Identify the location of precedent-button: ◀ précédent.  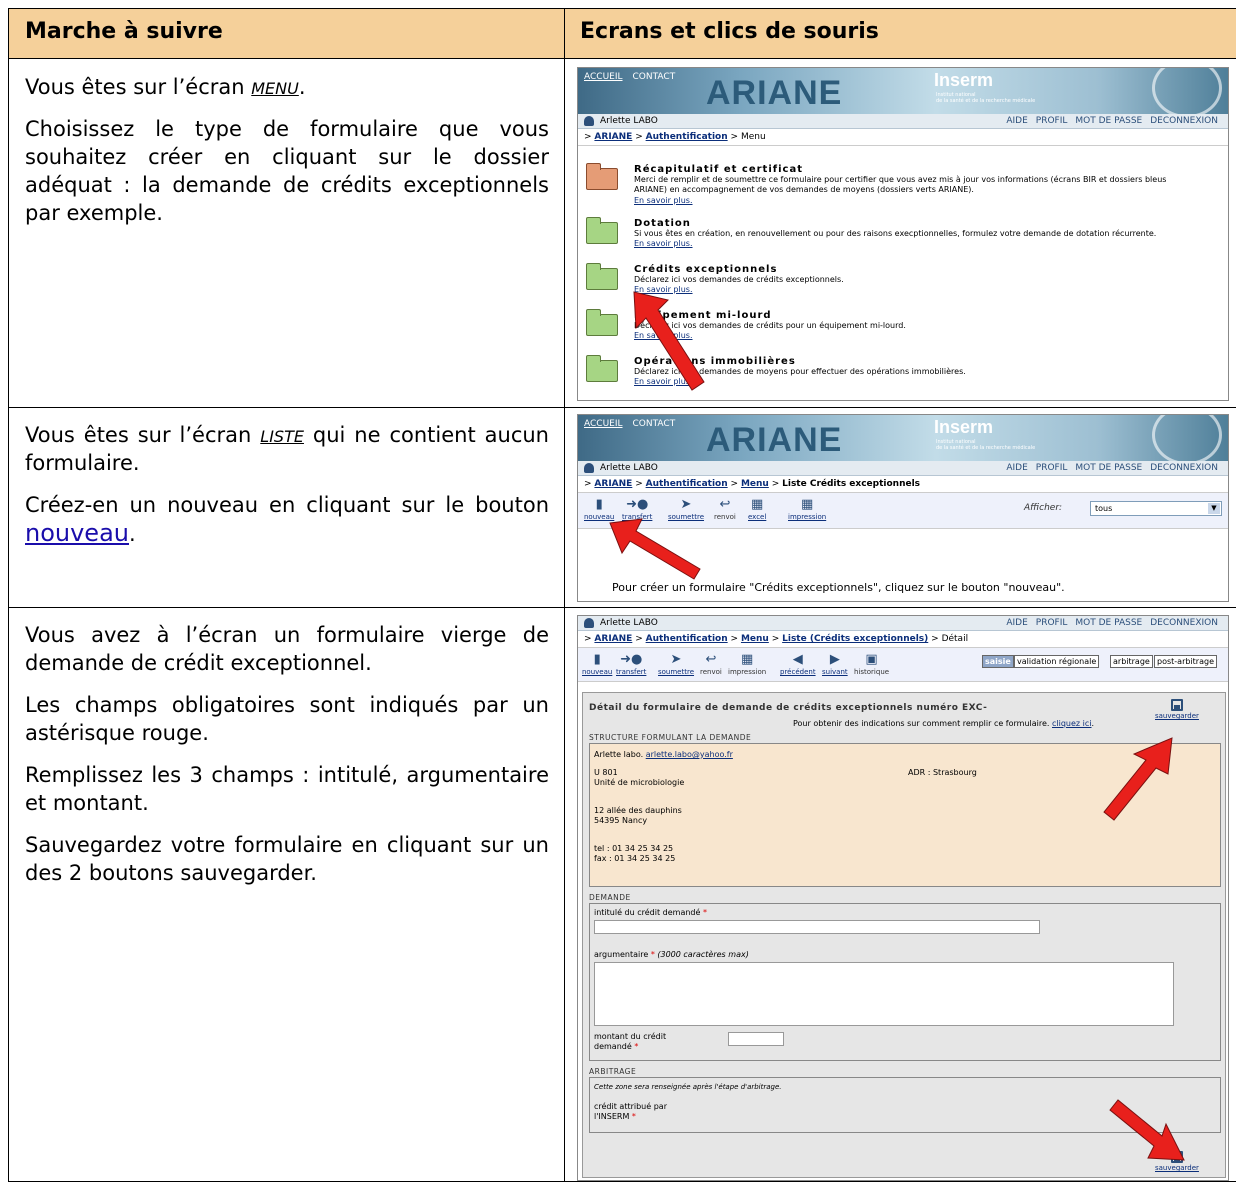
(798, 664).